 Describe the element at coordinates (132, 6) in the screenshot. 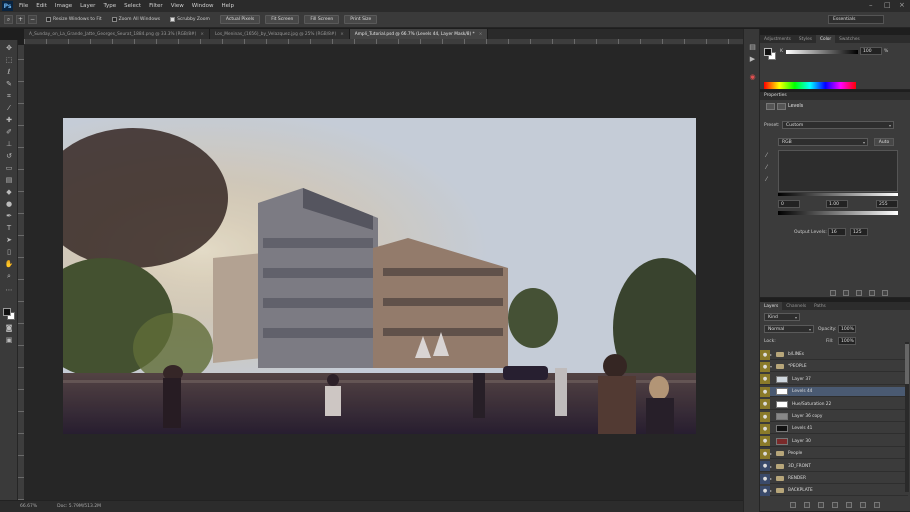

I see `menu-select: Select` at that location.